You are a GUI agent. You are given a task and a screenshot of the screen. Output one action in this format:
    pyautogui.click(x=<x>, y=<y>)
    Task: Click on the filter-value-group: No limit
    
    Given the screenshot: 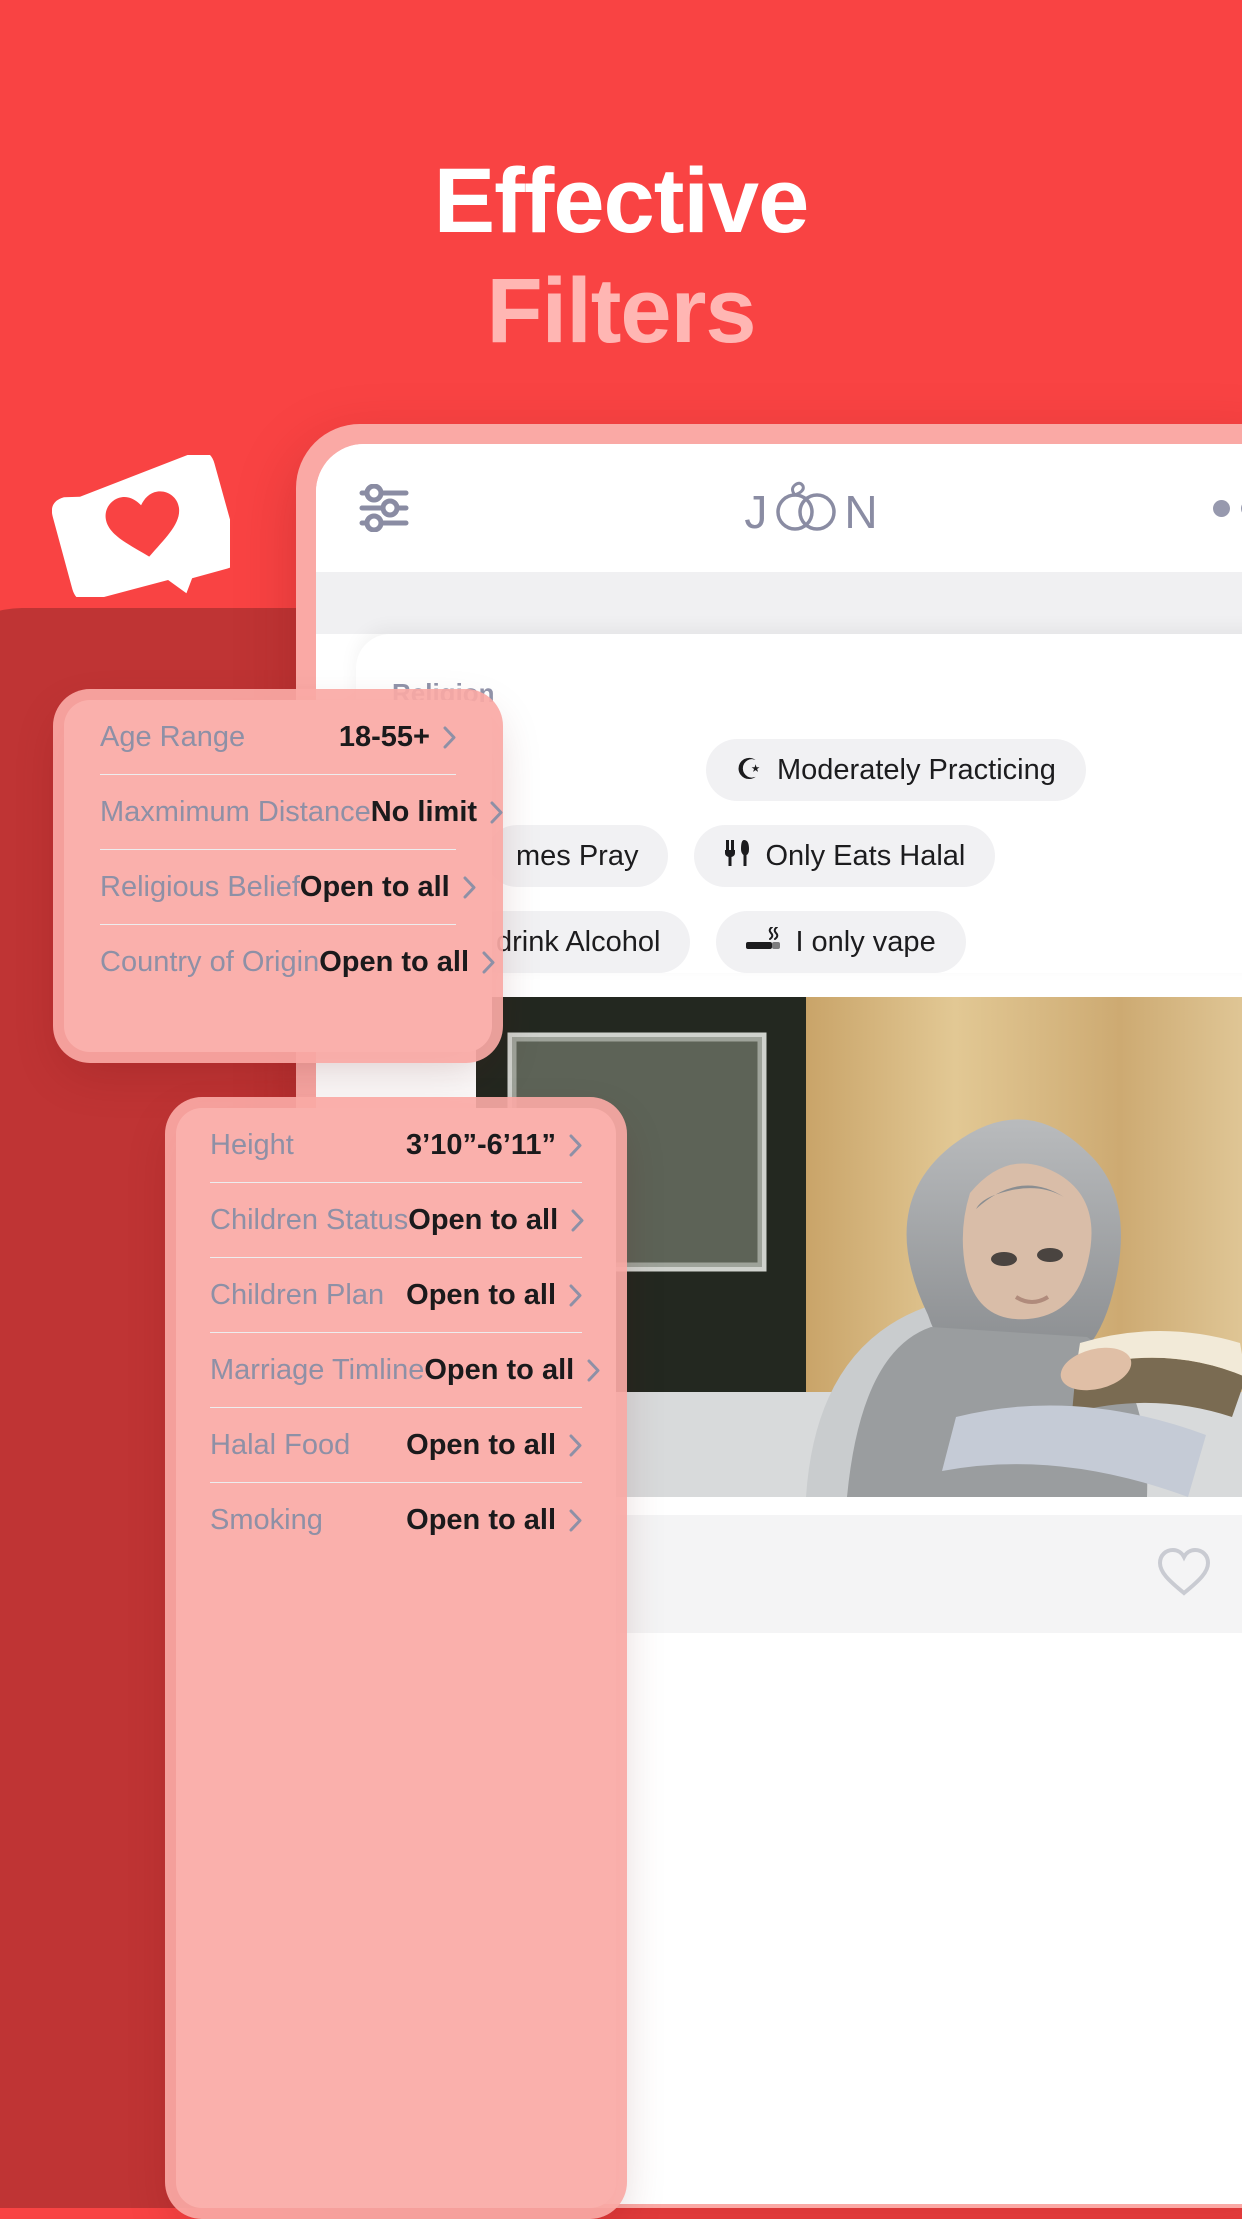 What is the action you would take?
    pyautogui.click(x=437, y=812)
    